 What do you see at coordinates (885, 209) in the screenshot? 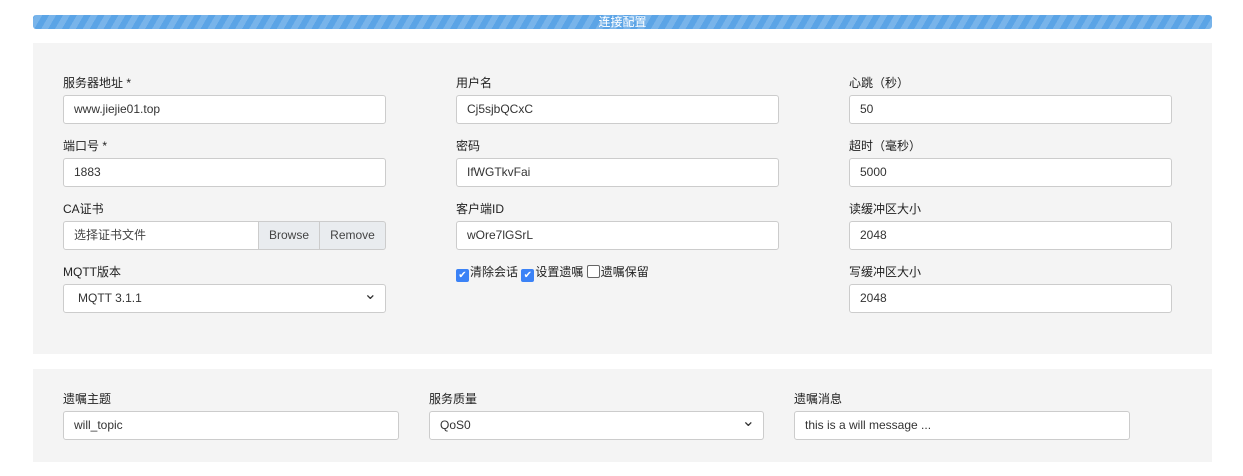
I see `read-buffer-label: 读缓冲区大小` at bounding box center [885, 209].